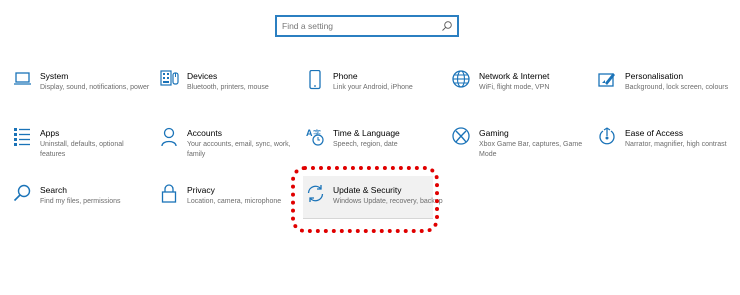 This screenshot has height=295, width=740. I want to click on tile-description: Uninstall, defaults, optional features, so click(82, 149).